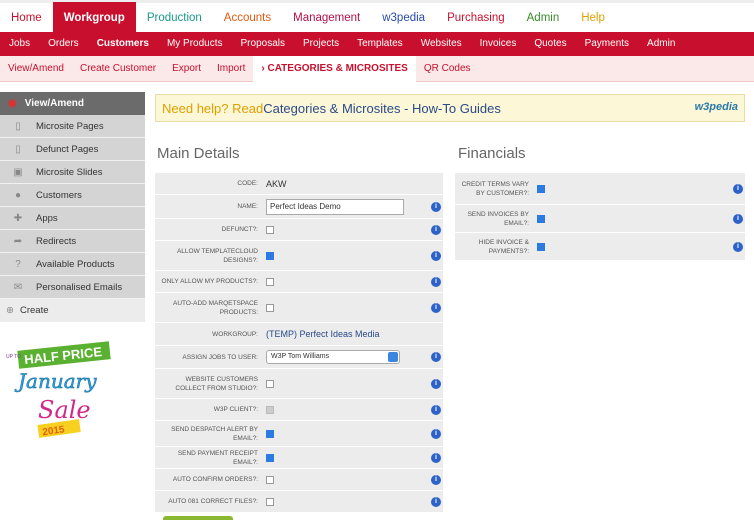 The width and height of the screenshot is (754, 520). What do you see at coordinates (63, 44) in the screenshot?
I see `subnav-orders: Orders` at bounding box center [63, 44].